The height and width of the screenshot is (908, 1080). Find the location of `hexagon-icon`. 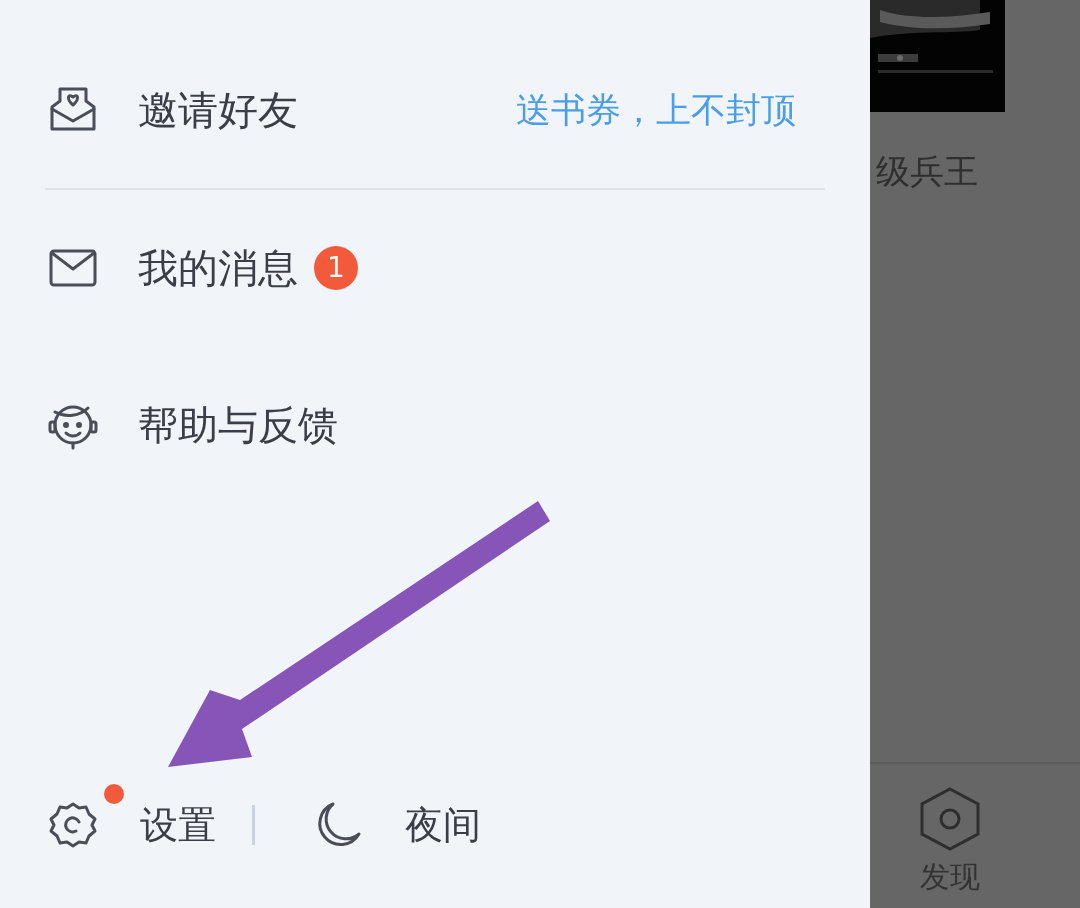

hexagon-icon is located at coordinates (950, 819).